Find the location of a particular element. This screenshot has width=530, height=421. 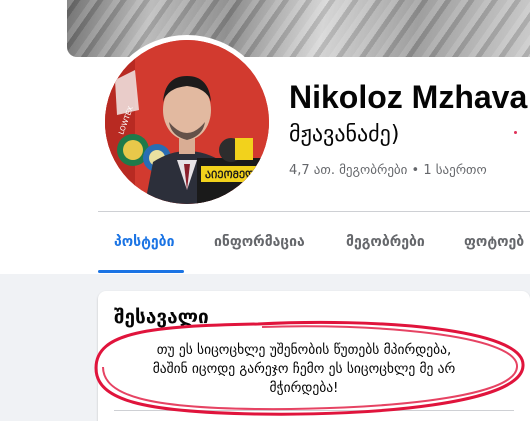

tab-friends: მეგობრები is located at coordinates (385, 242).